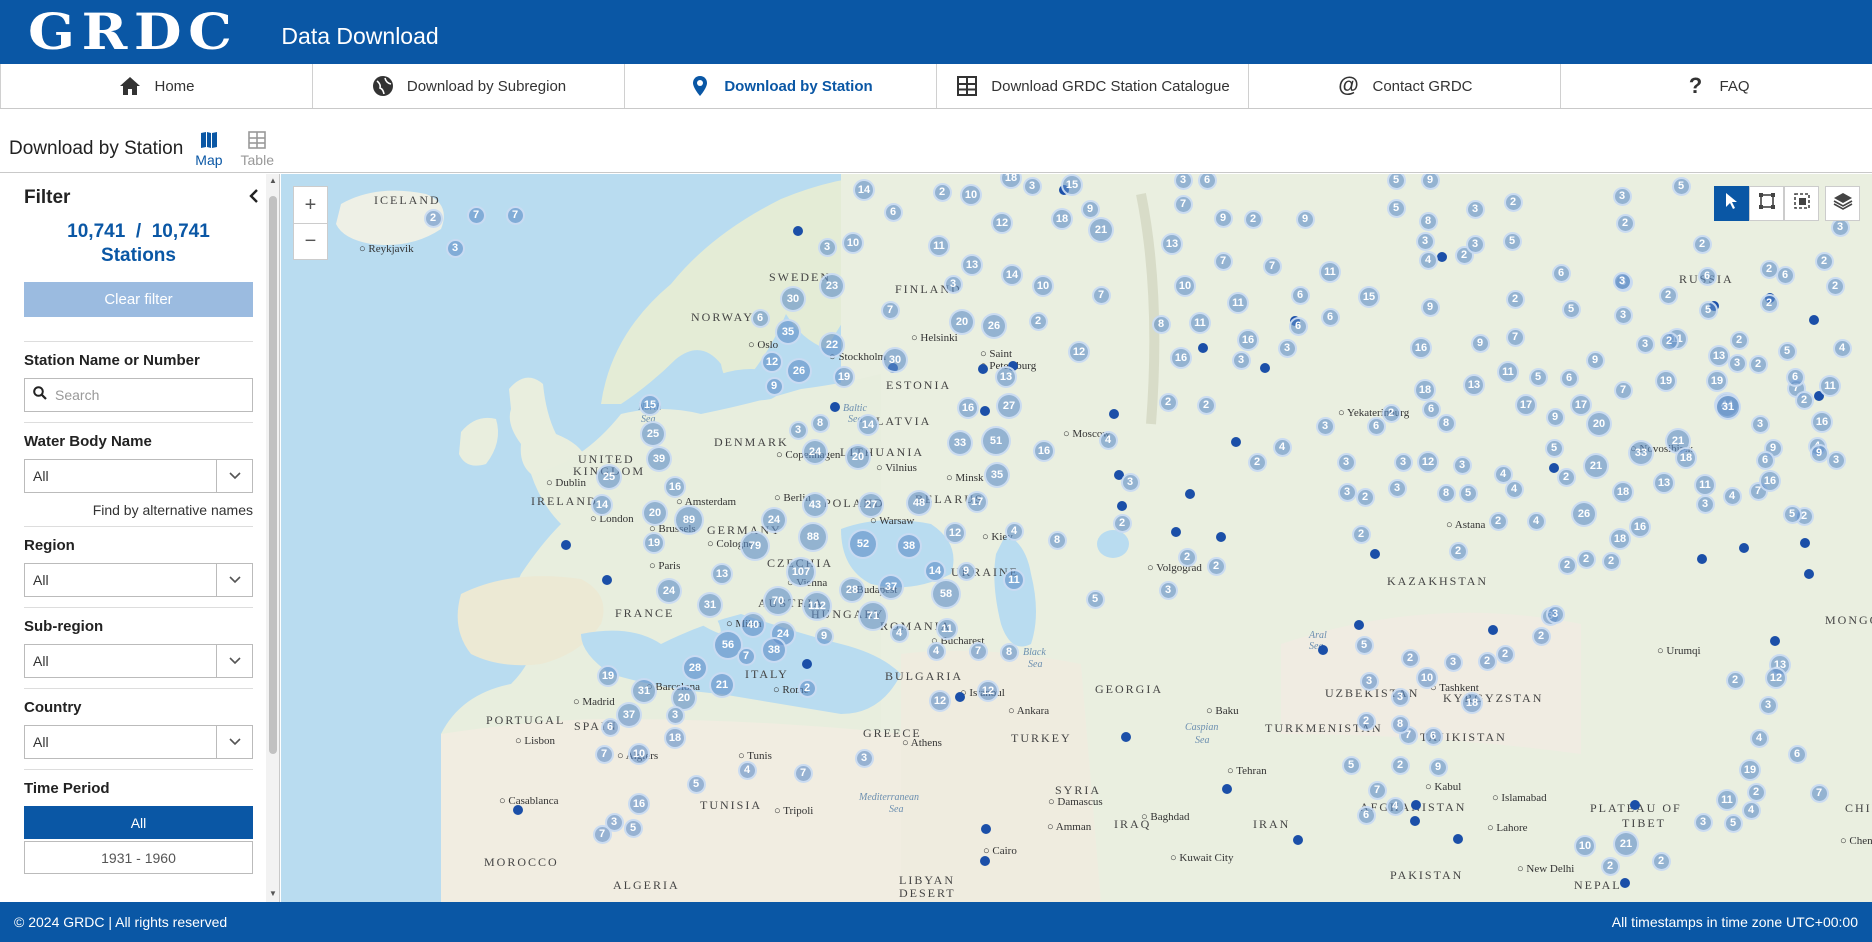 This screenshot has width=1872, height=942. I want to click on nav-contact: @ Contact GRDC, so click(1404, 86).